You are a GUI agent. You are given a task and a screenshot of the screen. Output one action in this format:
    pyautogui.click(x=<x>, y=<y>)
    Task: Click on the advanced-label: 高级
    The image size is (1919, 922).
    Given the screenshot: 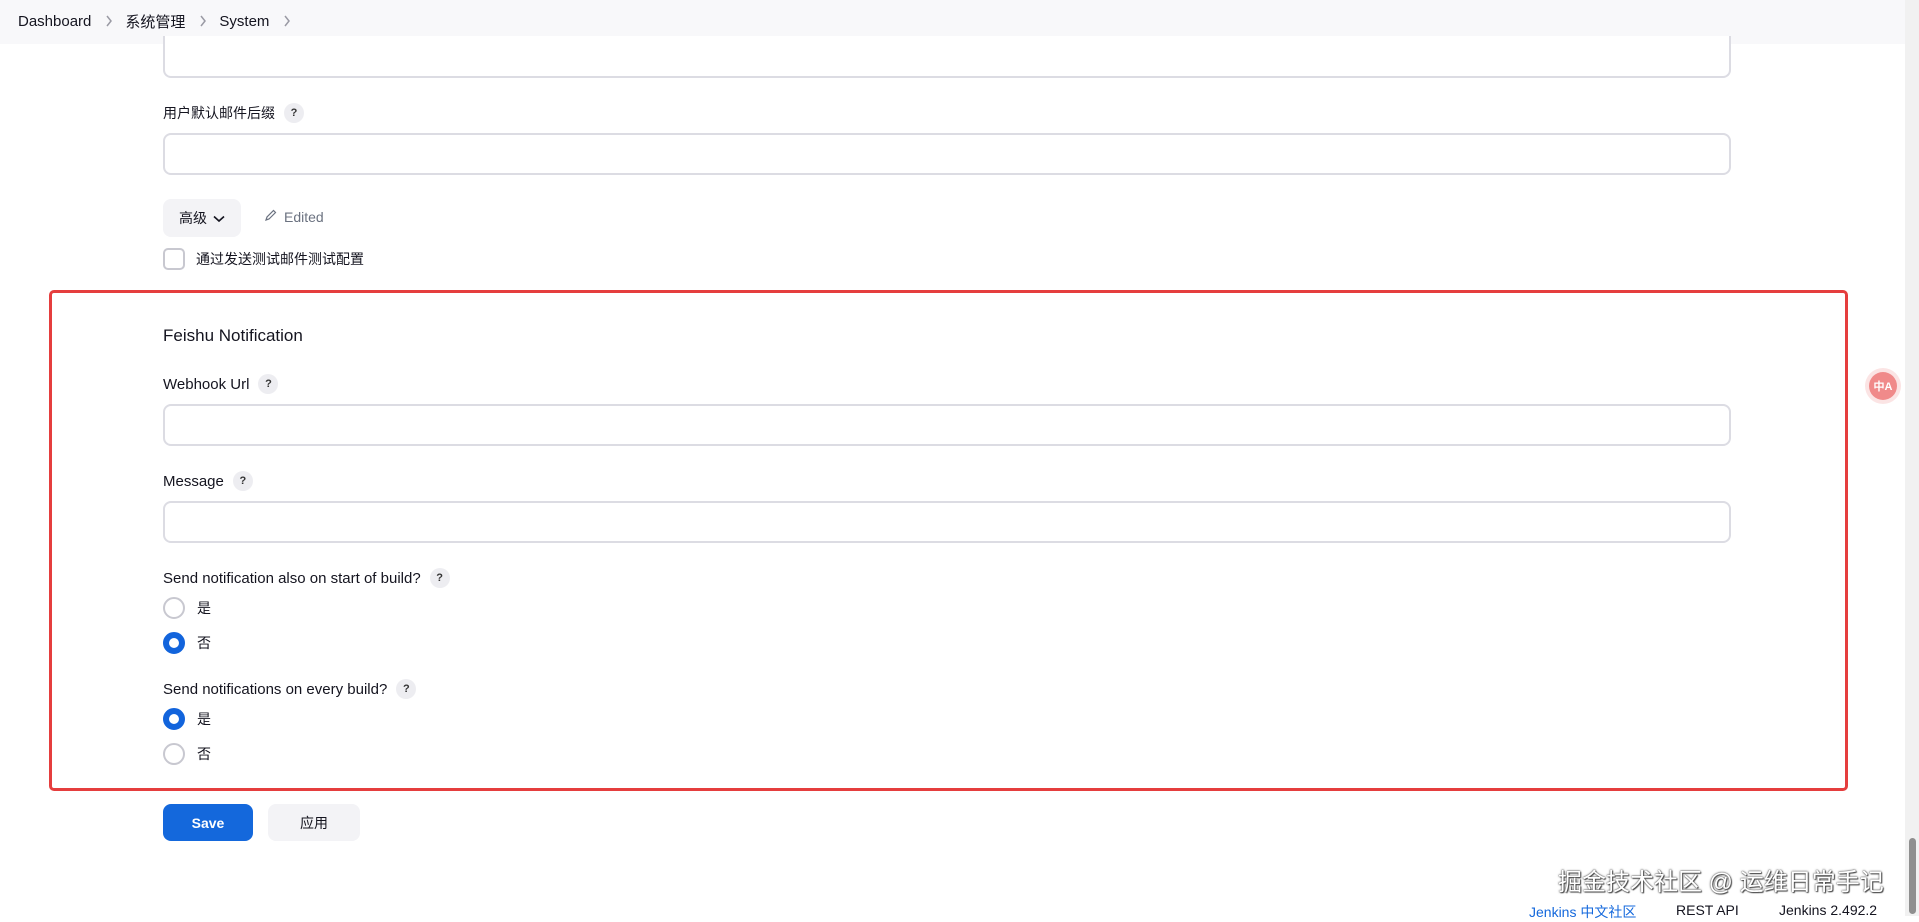 What is the action you would take?
    pyautogui.click(x=193, y=218)
    